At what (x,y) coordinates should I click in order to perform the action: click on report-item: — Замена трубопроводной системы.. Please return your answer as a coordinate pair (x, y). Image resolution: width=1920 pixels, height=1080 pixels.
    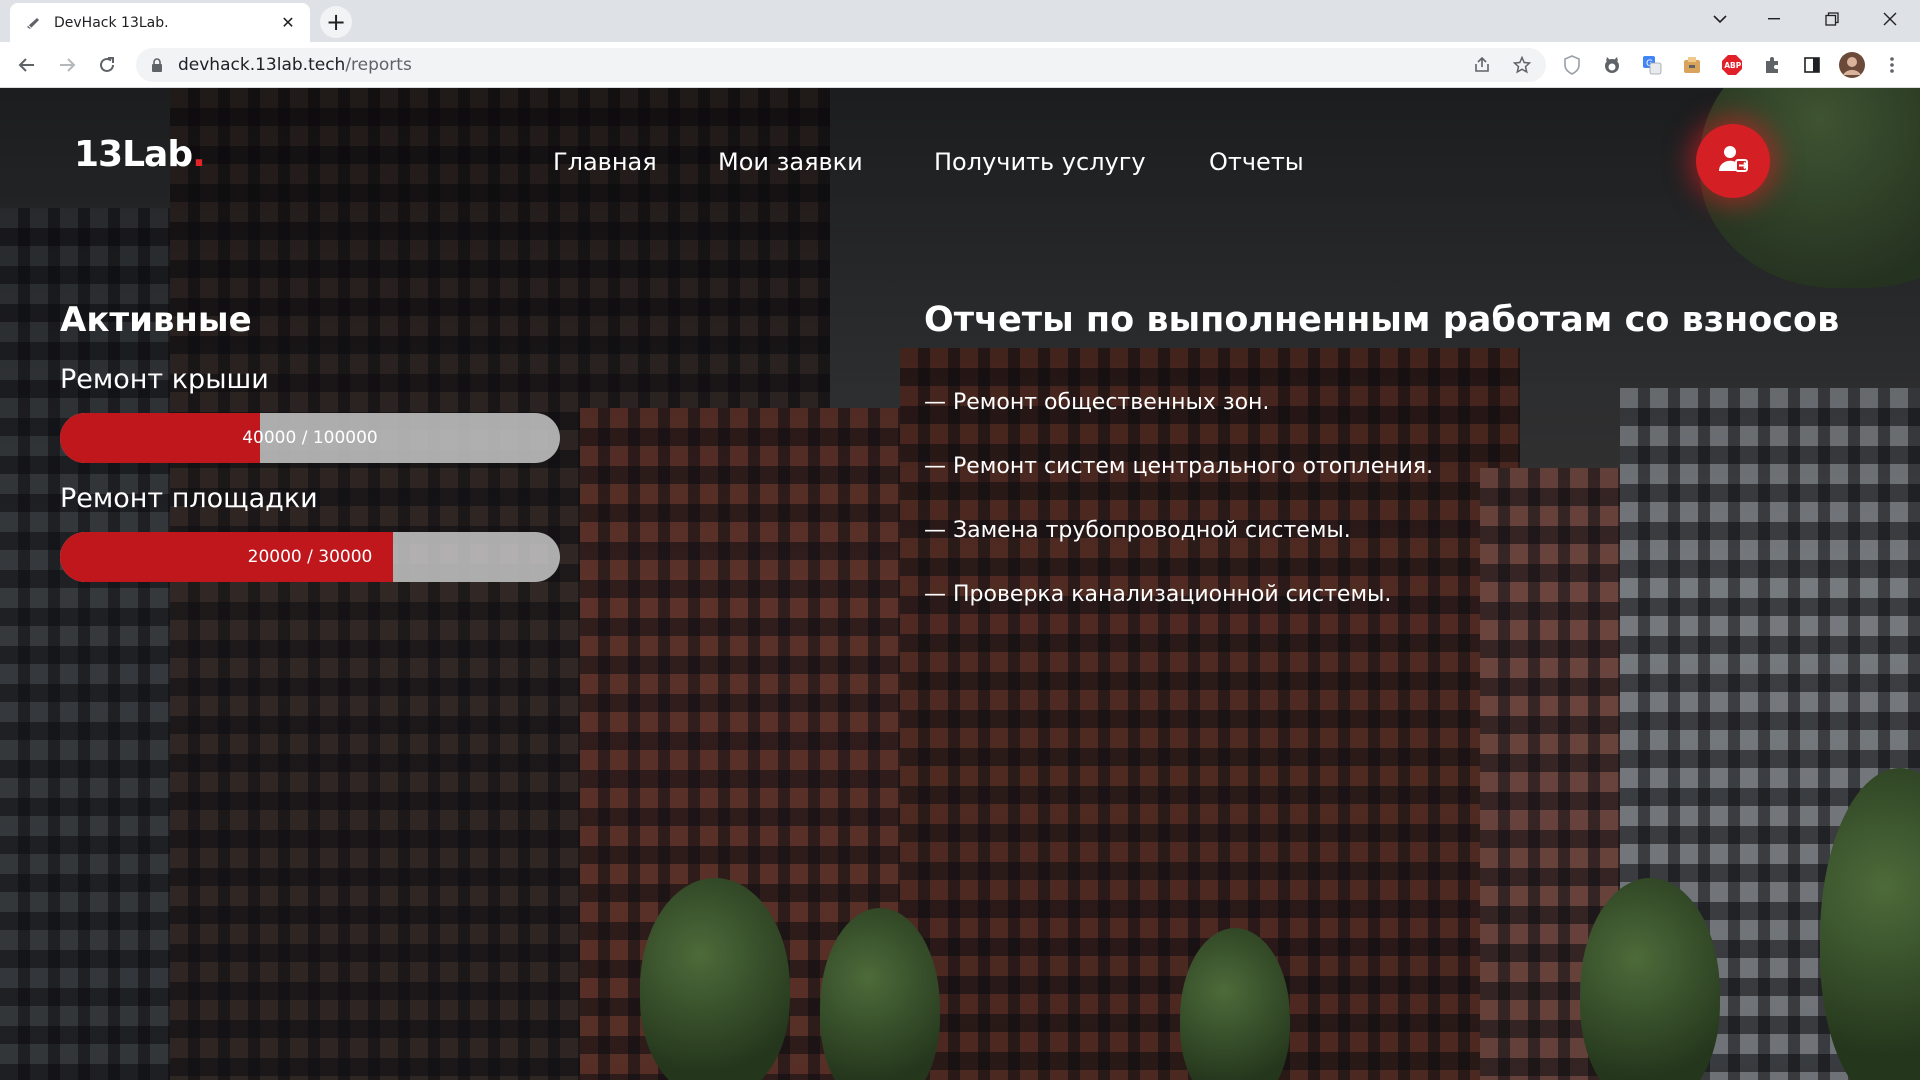
    Looking at the image, I should click on (1137, 530).